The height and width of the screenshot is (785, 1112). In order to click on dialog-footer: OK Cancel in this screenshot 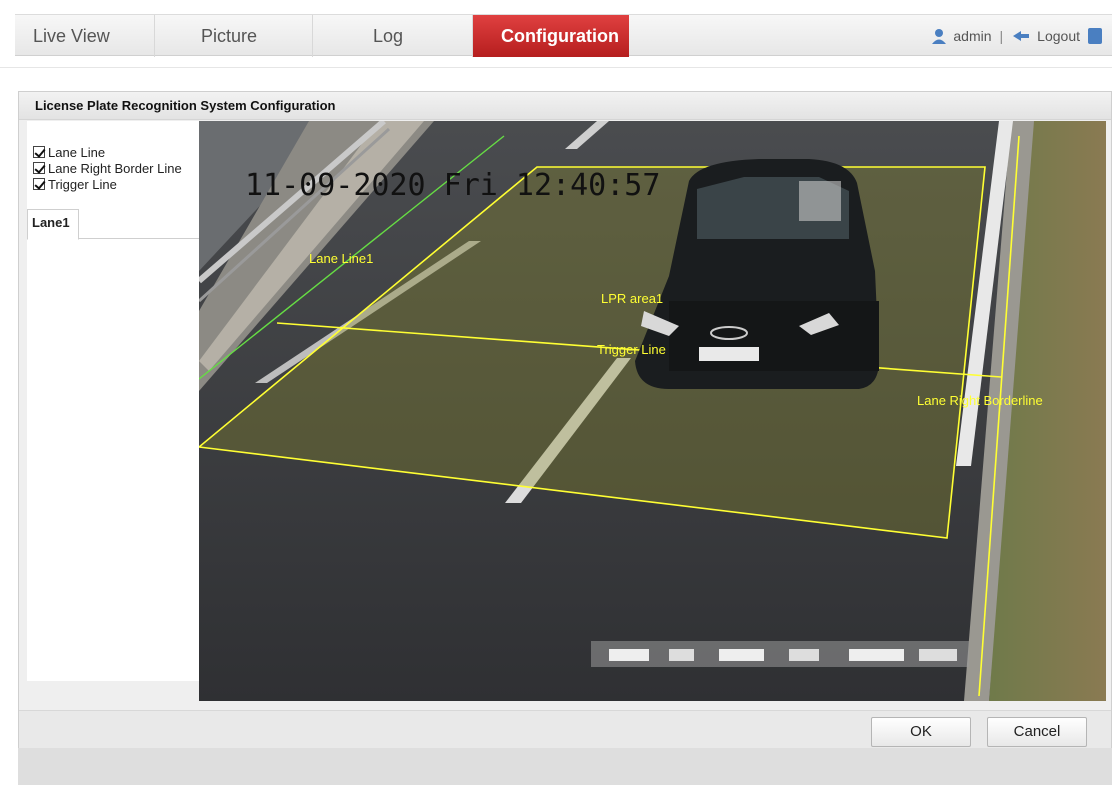, I will do `click(565, 729)`.